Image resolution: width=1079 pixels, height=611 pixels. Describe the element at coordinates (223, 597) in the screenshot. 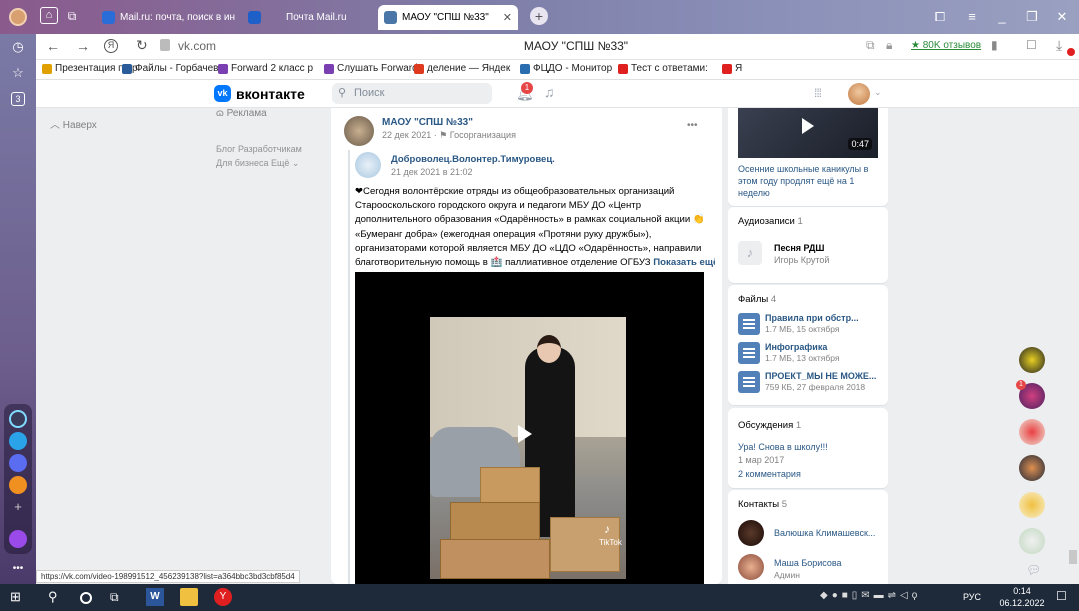

I see `yandex-browser-icon: Y` at that location.